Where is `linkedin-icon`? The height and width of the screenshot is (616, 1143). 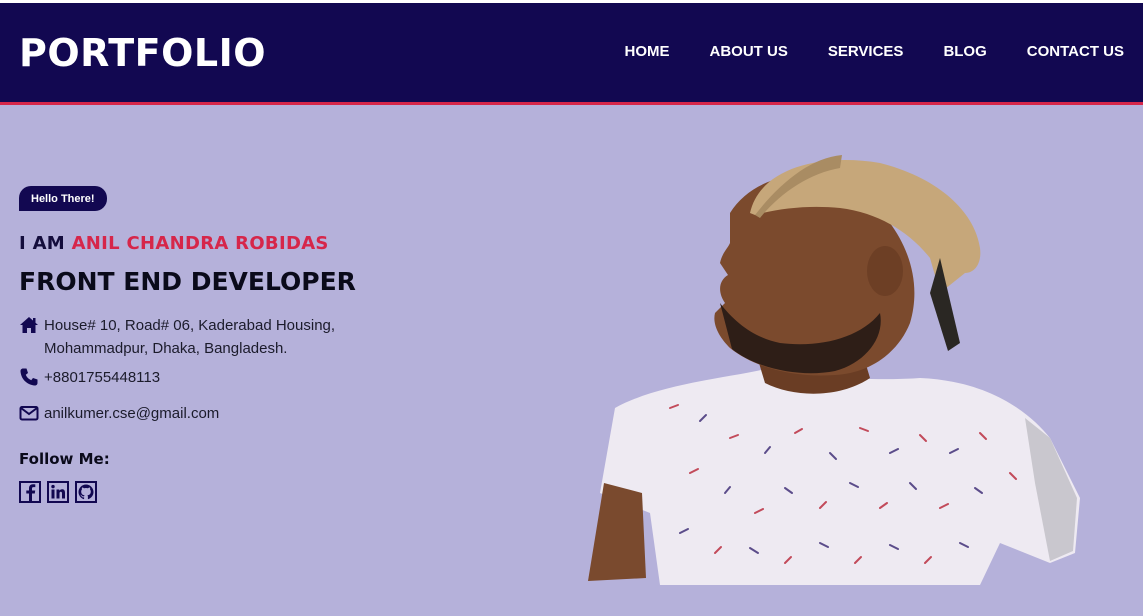 linkedin-icon is located at coordinates (58, 491).